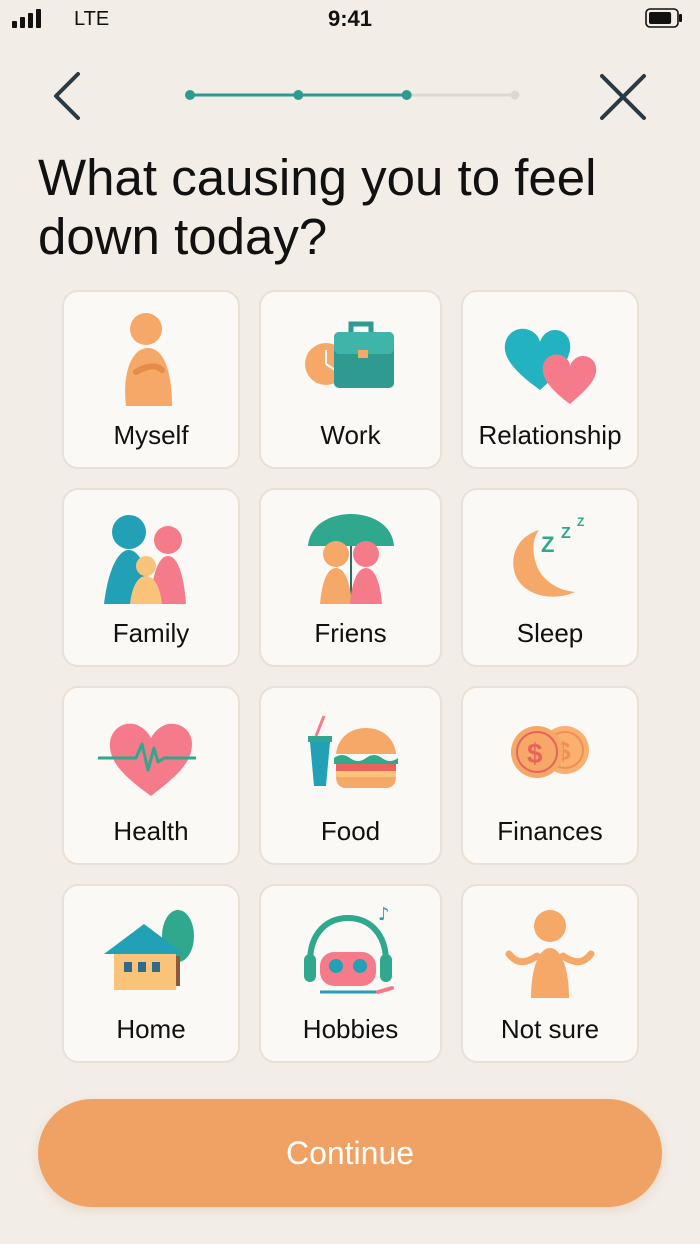 The width and height of the screenshot is (700, 1244). Describe the element at coordinates (69, 96) in the screenshot. I see `chevron-left-icon` at that location.